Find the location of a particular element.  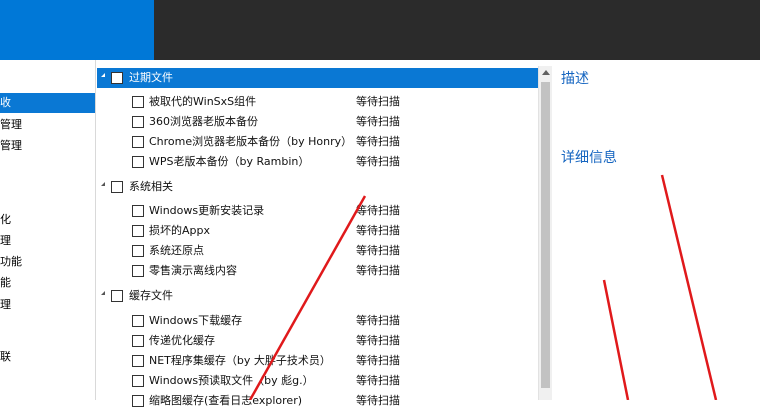

tree-item: Windows更新安装记录 等待扫描 is located at coordinates (317, 211).